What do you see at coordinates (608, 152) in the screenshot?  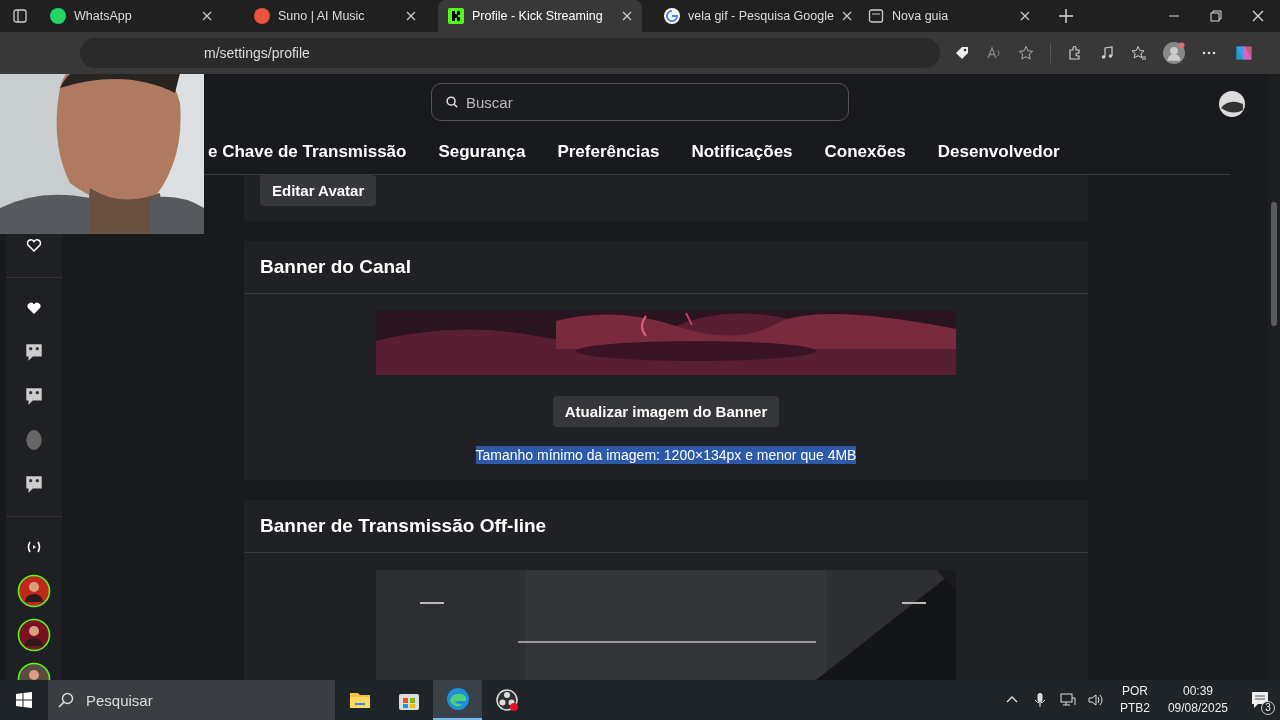 I see `settings-tab: Preferências` at bounding box center [608, 152].